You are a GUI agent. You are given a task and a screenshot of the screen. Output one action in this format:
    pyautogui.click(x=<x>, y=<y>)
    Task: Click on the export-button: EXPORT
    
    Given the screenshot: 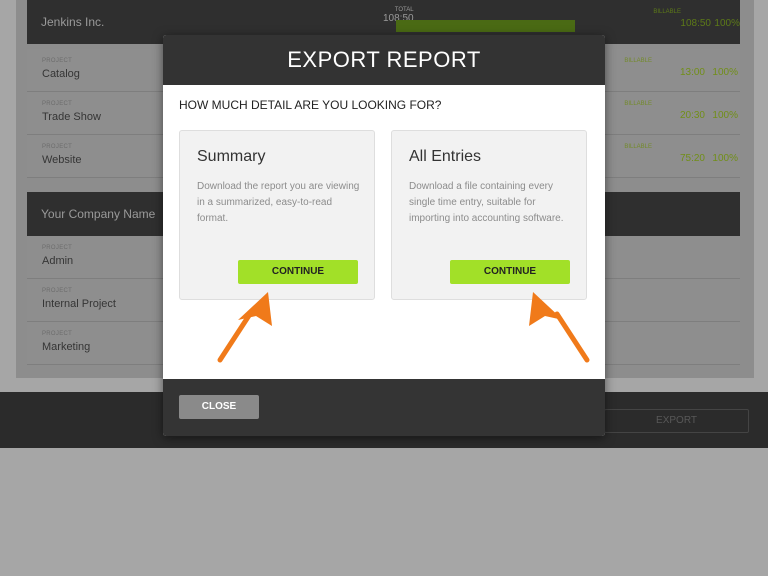 What is the action you would take?
    pyautogui.click(x=676, y=421)
    